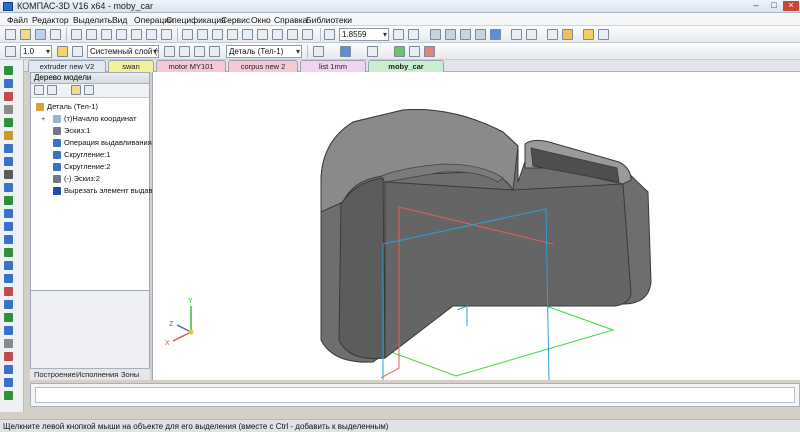 Image resolution: width=800 pixels, height=432 pixels. What do you see at coordinates (8, 330) in the screenshot?
I see `tool-21-icon` at bounding box center [8, 330].